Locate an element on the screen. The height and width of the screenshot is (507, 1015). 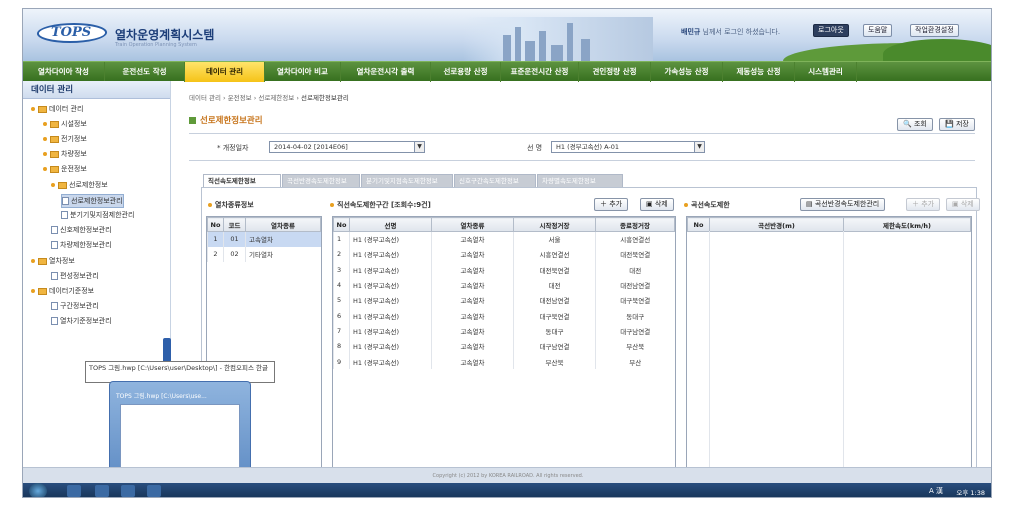
sidebar-item: 차량제한정보관리 is located at coordinates (81, 245).